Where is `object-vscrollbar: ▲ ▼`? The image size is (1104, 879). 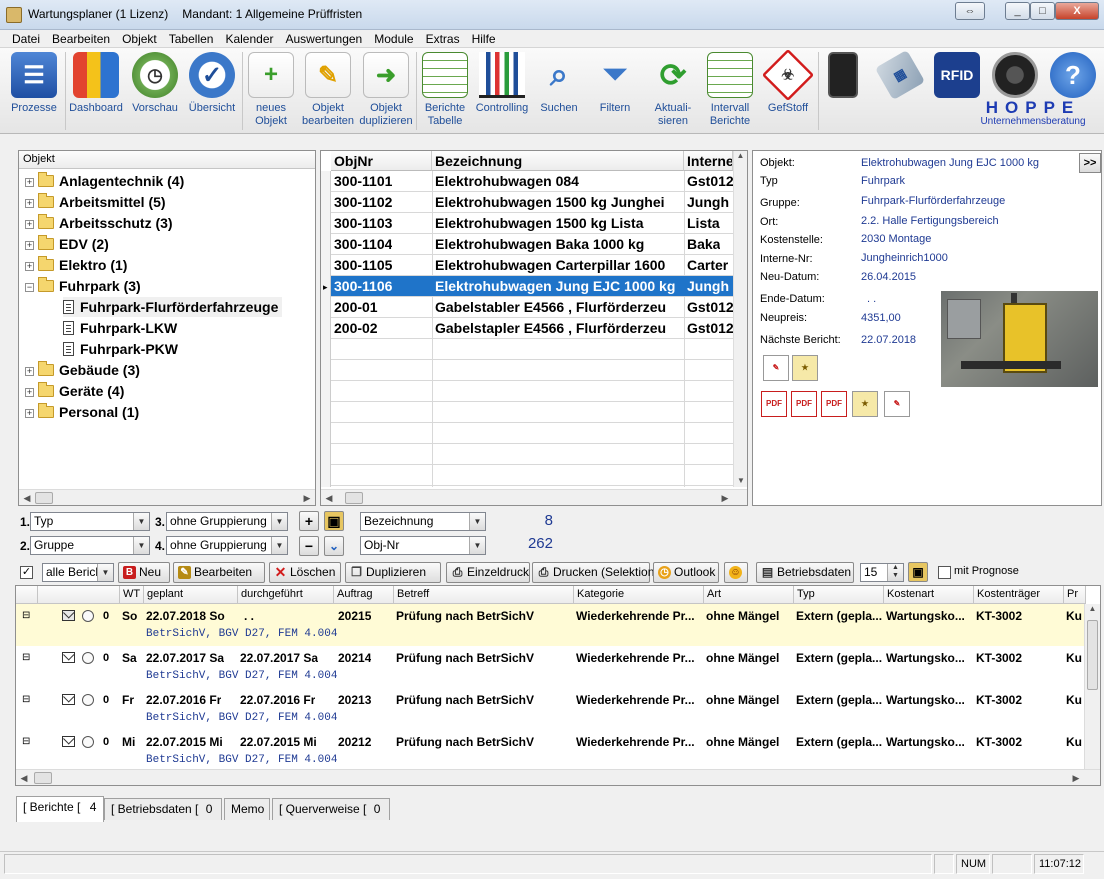 object-vscrollbar: ▲ ▼ is located at coordinates (740, 319).